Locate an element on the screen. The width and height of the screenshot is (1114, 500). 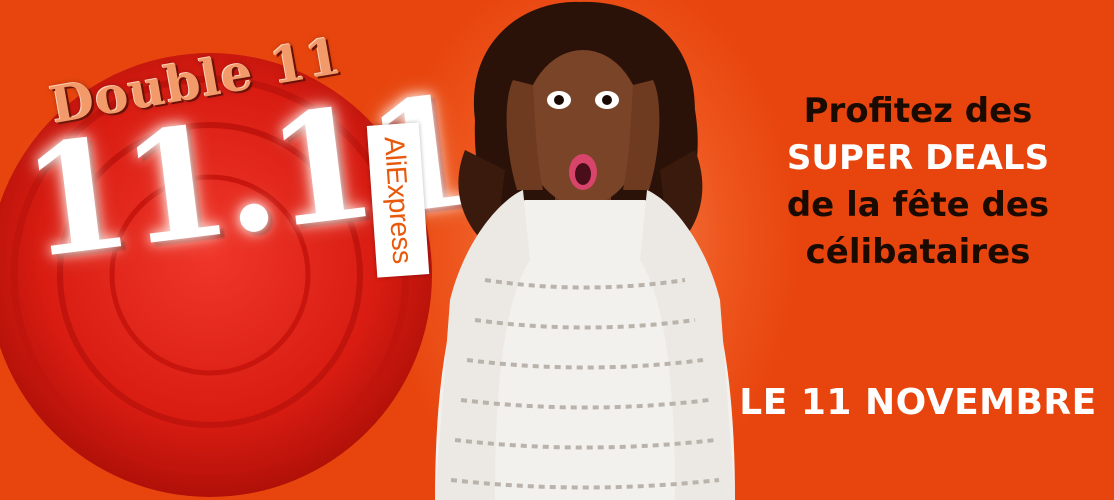
promo-line-super-deals: SUPER DEALS is located at coordinates (918, 158).